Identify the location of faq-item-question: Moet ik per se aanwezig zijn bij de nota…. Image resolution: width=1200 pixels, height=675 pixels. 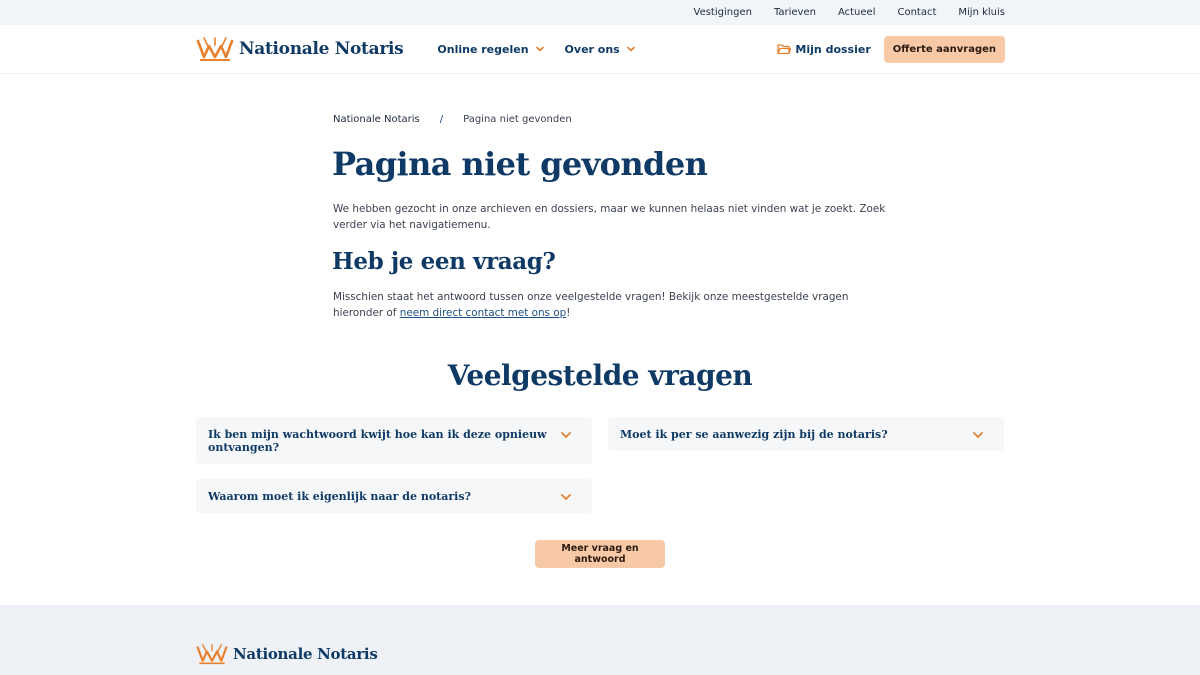
(754, 434).